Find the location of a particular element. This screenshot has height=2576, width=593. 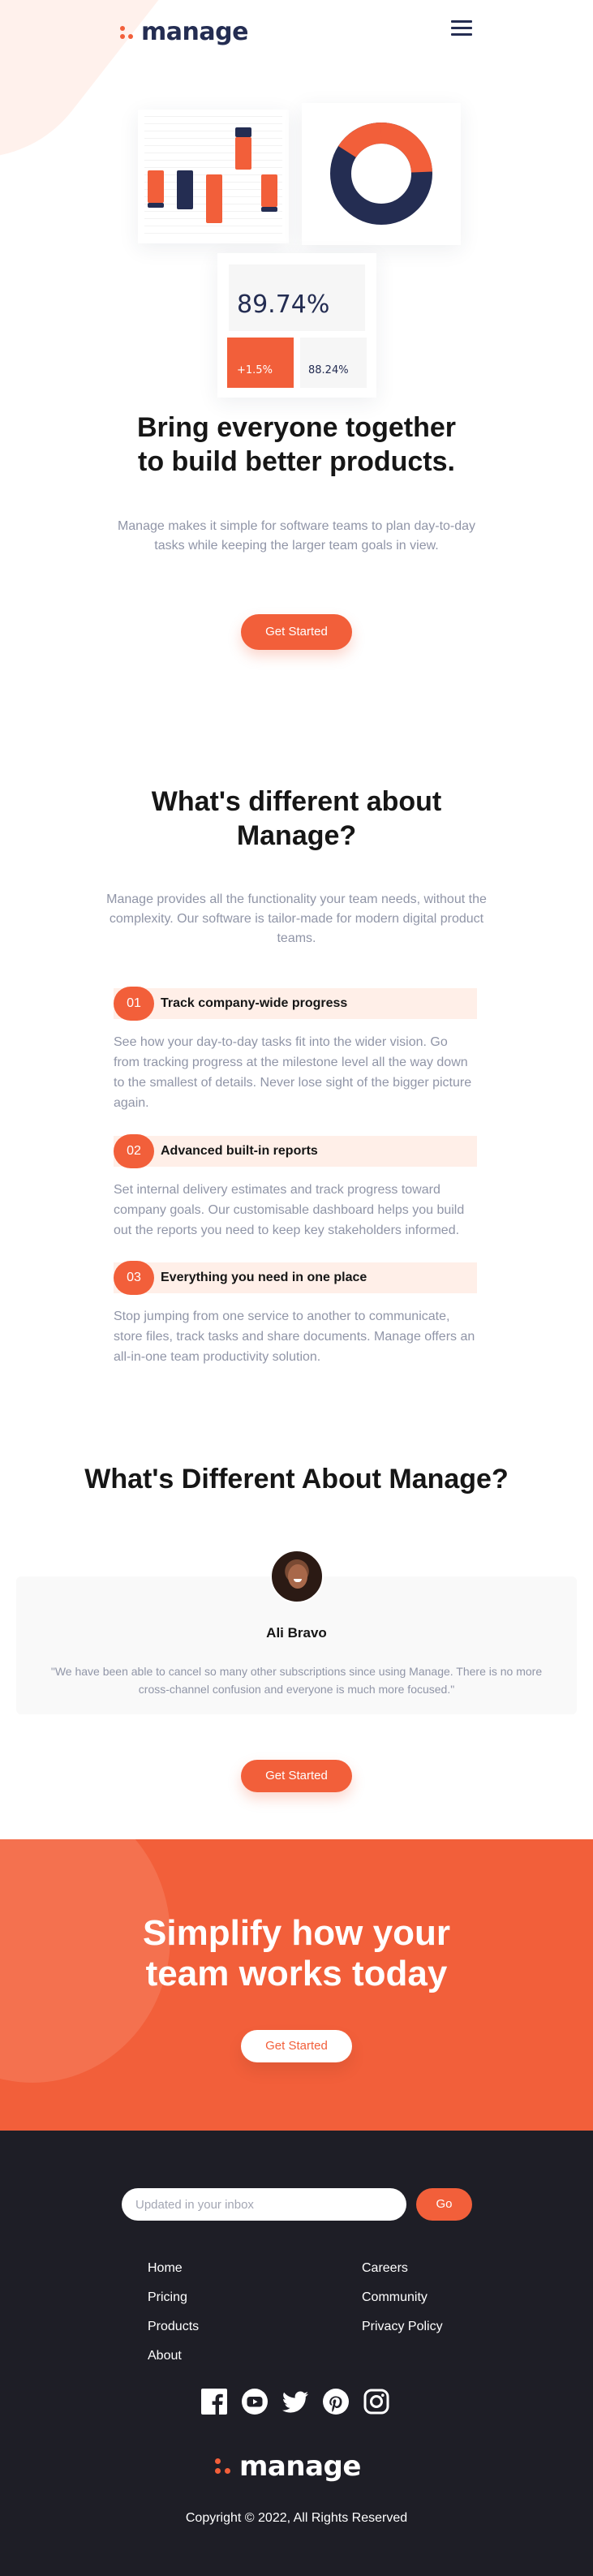

hero-get-started-button: Get Started is located at coordinates (296, 632).